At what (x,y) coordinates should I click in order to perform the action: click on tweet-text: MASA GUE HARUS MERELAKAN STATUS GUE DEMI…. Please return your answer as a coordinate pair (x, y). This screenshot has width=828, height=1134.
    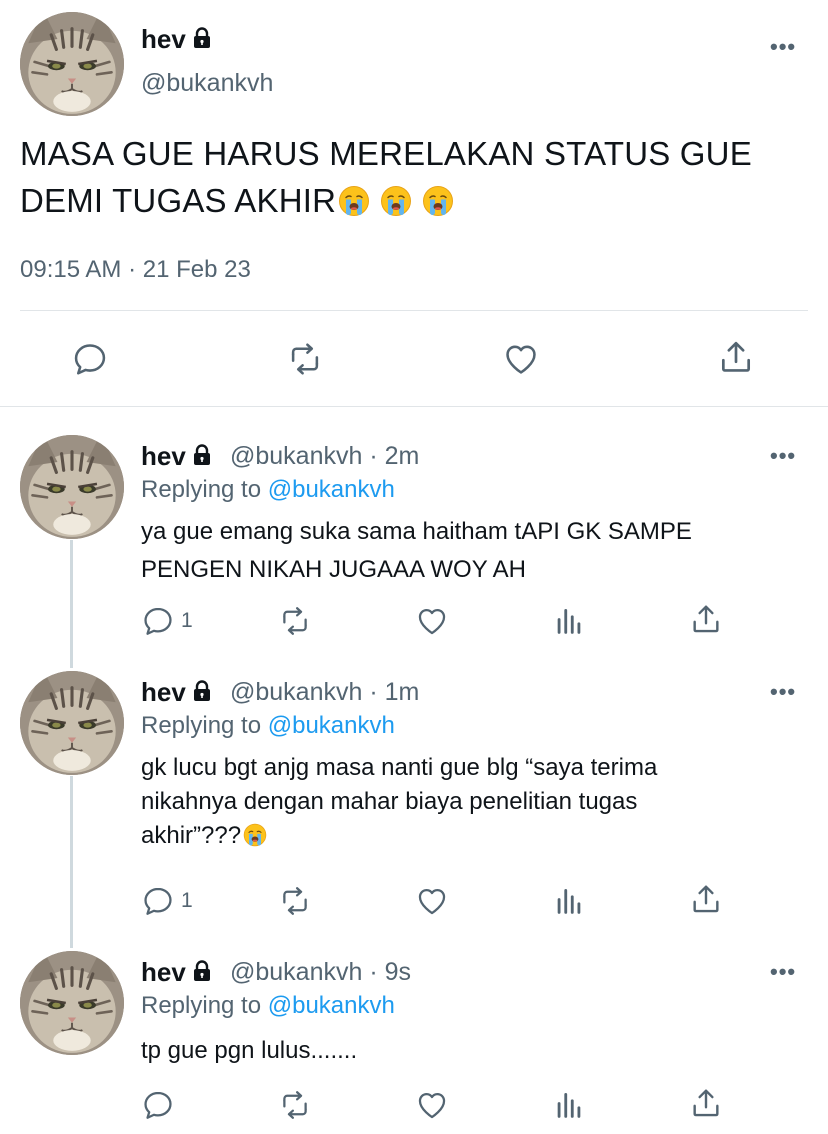
    Looking at the image, I should click on (415, 177).